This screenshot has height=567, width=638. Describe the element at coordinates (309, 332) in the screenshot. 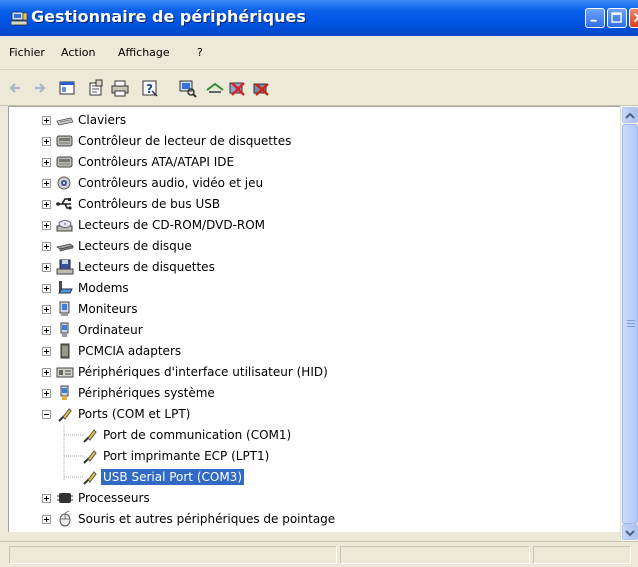

I see `tree-item-computer: Ordinateur` at that location.